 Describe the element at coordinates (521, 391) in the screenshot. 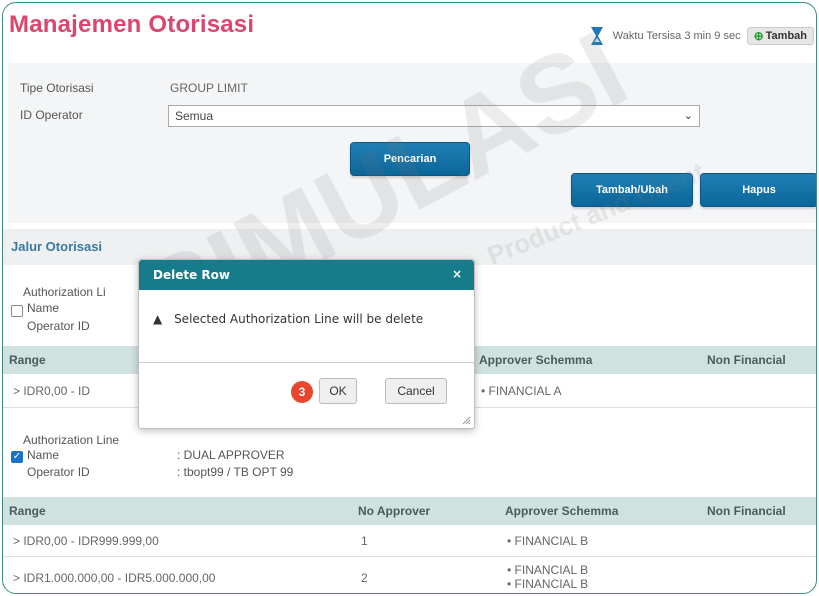

I see `row-schemma: • FINANCIAL A` at that location.